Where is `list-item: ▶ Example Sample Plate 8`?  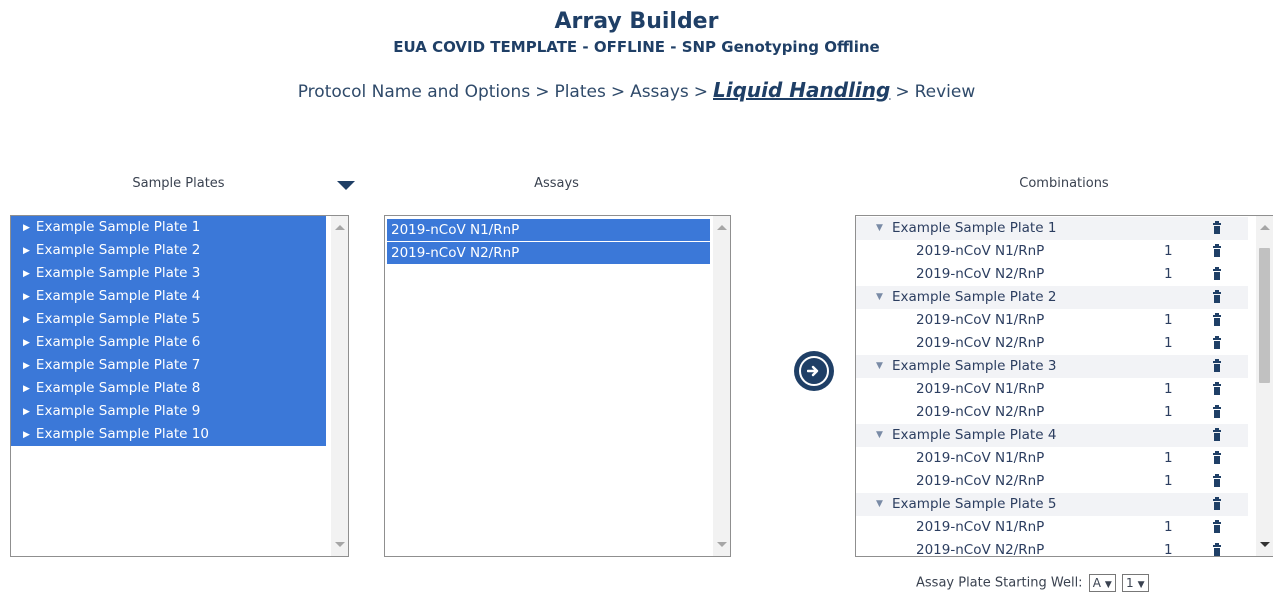
list-item: ▶ Example Sample Plate 8 is located at coordinates (168, 388).